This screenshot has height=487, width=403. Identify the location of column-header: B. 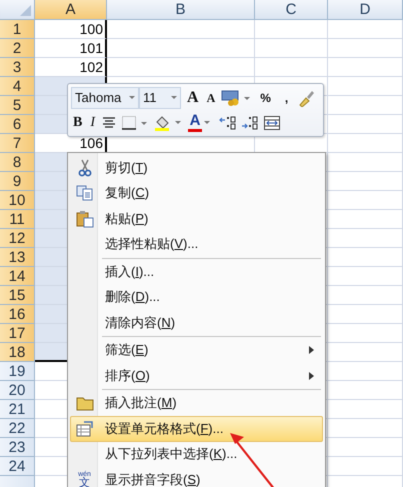
(181, 10).